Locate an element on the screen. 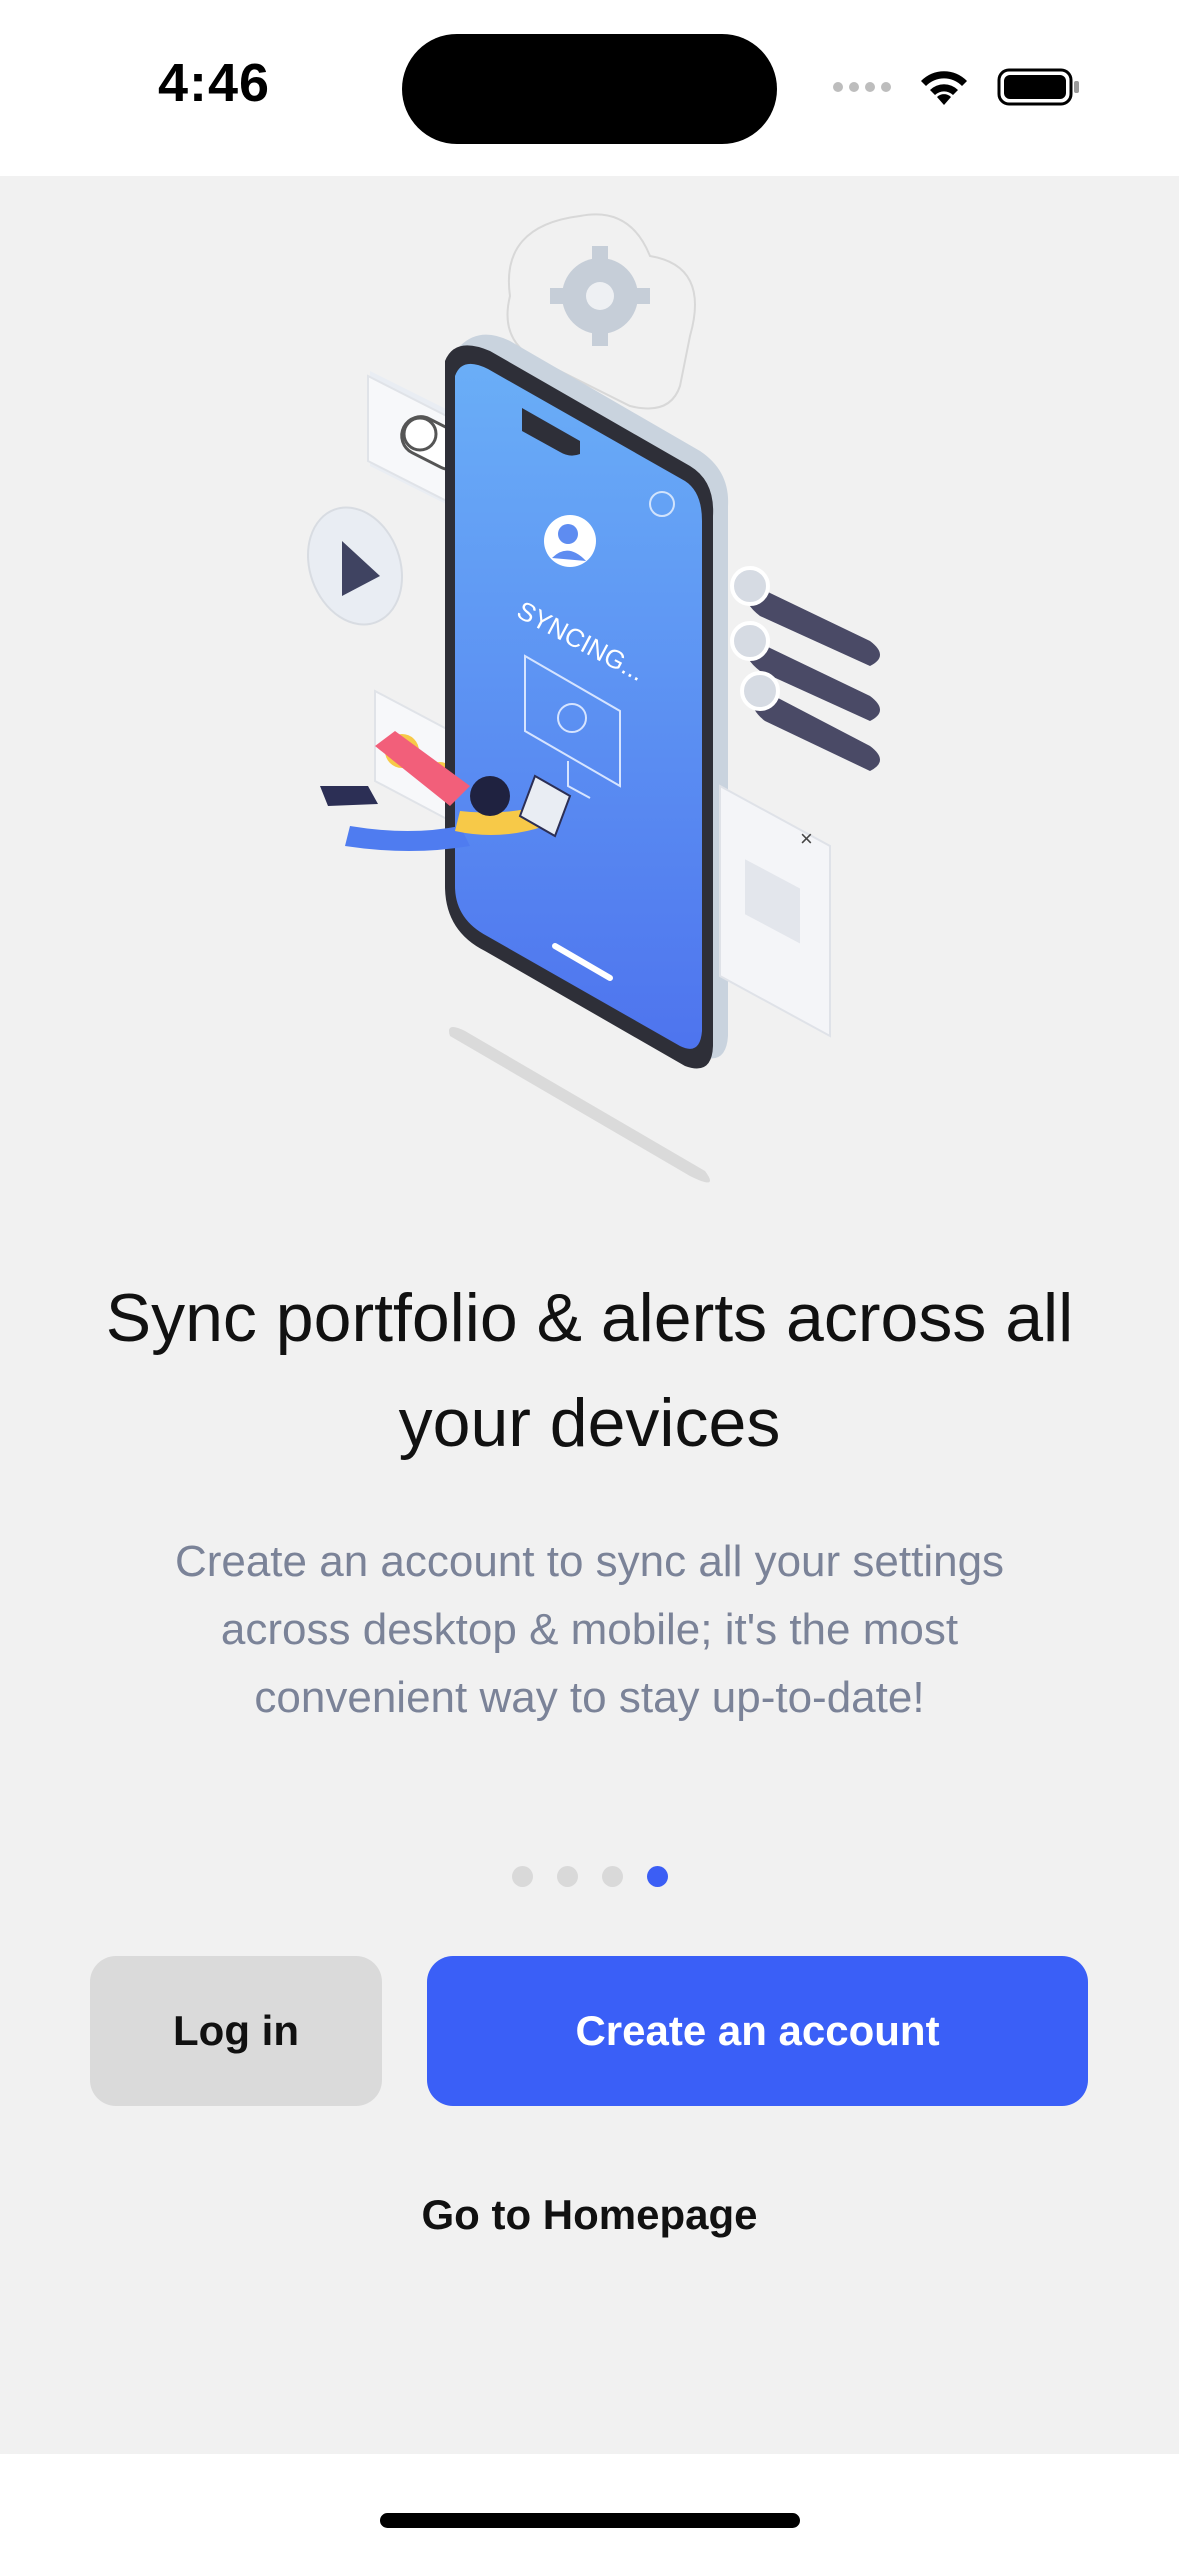 The image size is (1179, 2556). status-time: 4:46 is located at coordinates (214, 83).